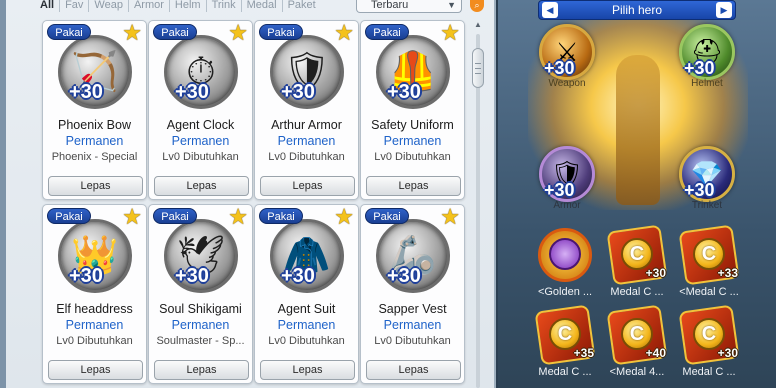 Image resolution: width=776 pixels, height=388 pixels. I want to click on scroll-thumb, so click(478, 68).